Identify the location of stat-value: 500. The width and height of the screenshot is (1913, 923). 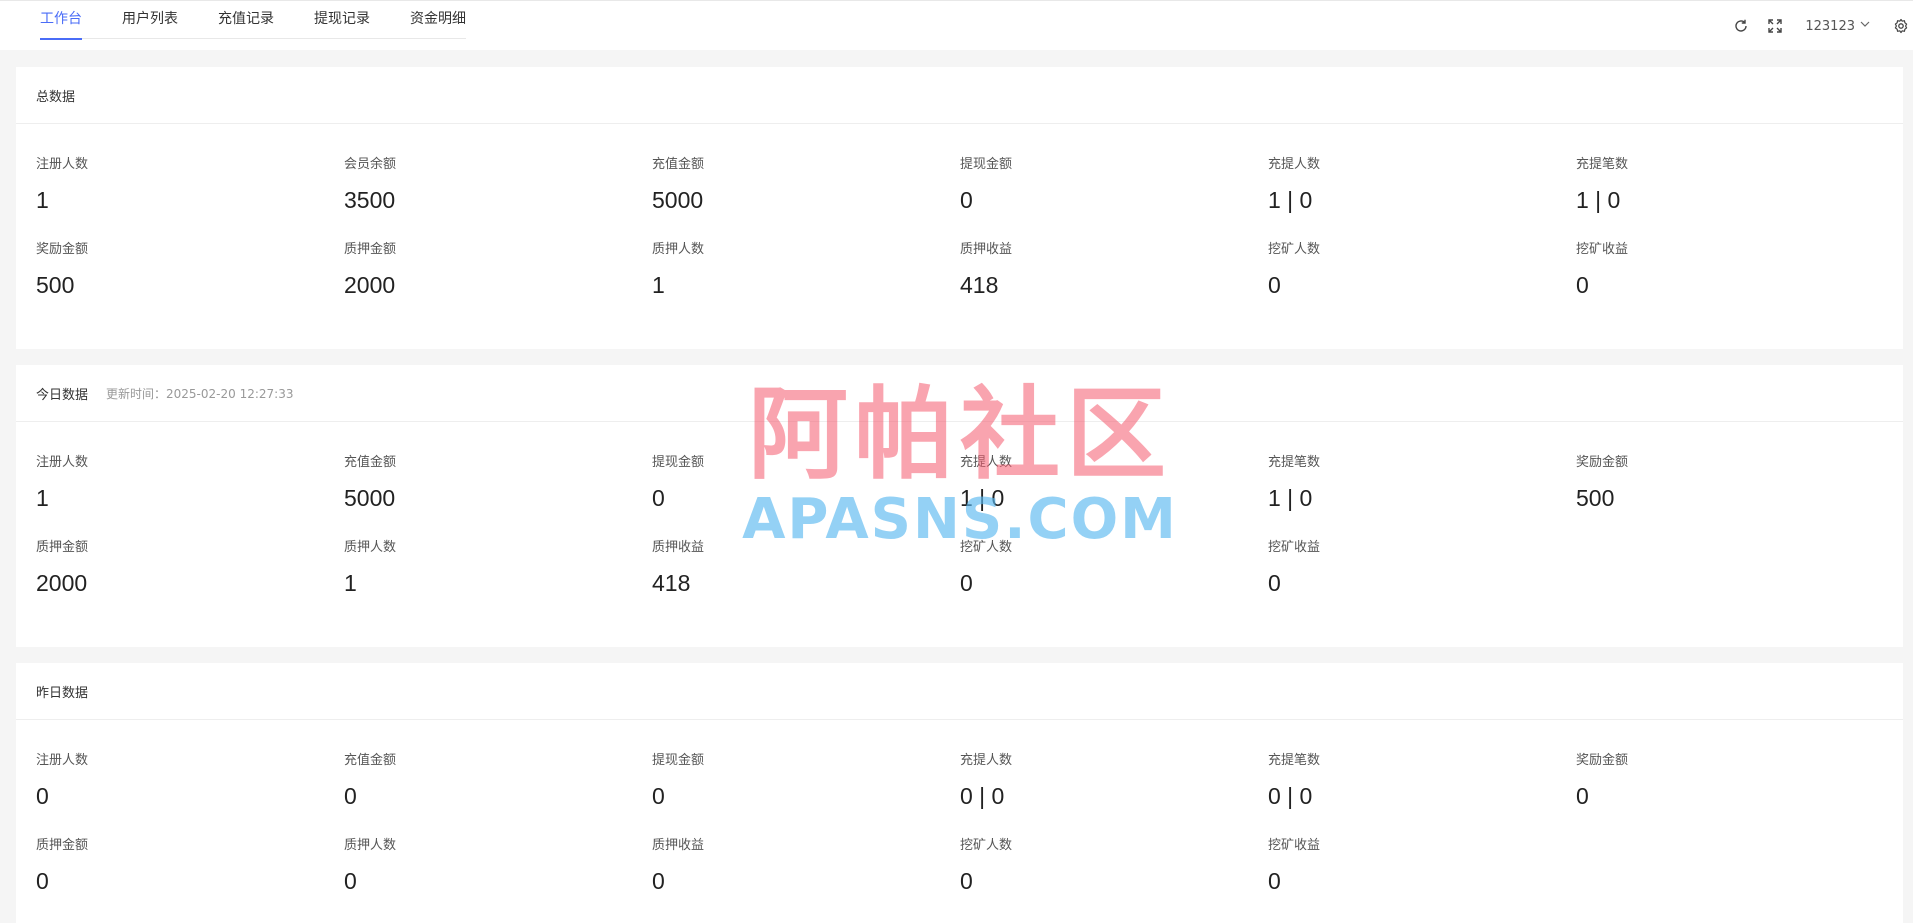
(1595, 498).